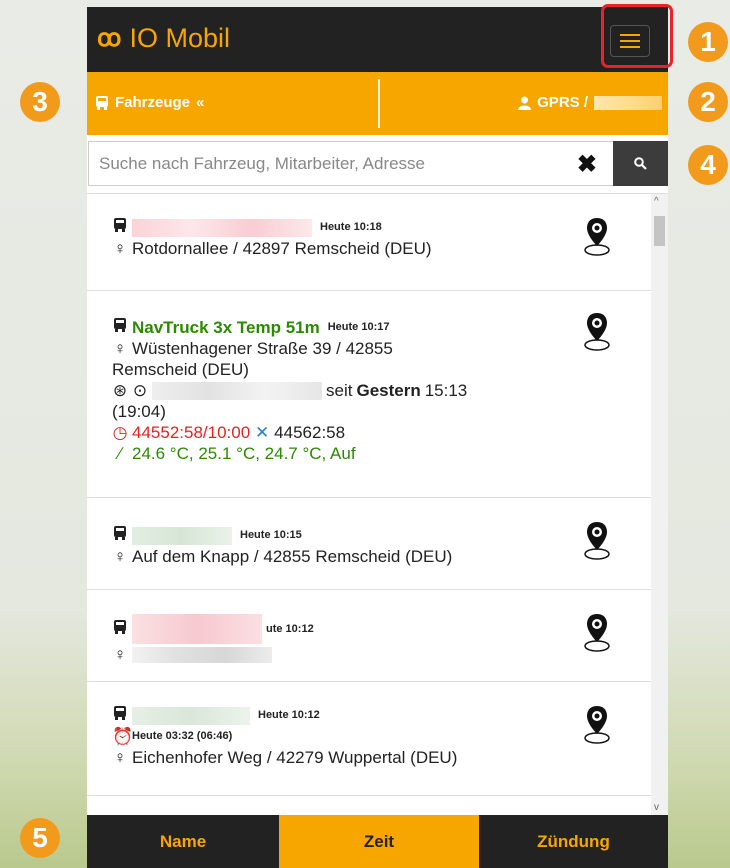 The height and width of the screenshot is (868, 730). What do you see at coordinates (226, 327) in the screenshot?
I see `vehicle-name: NavTruck 3x Temp 51m` at bounding box center [226, 327].